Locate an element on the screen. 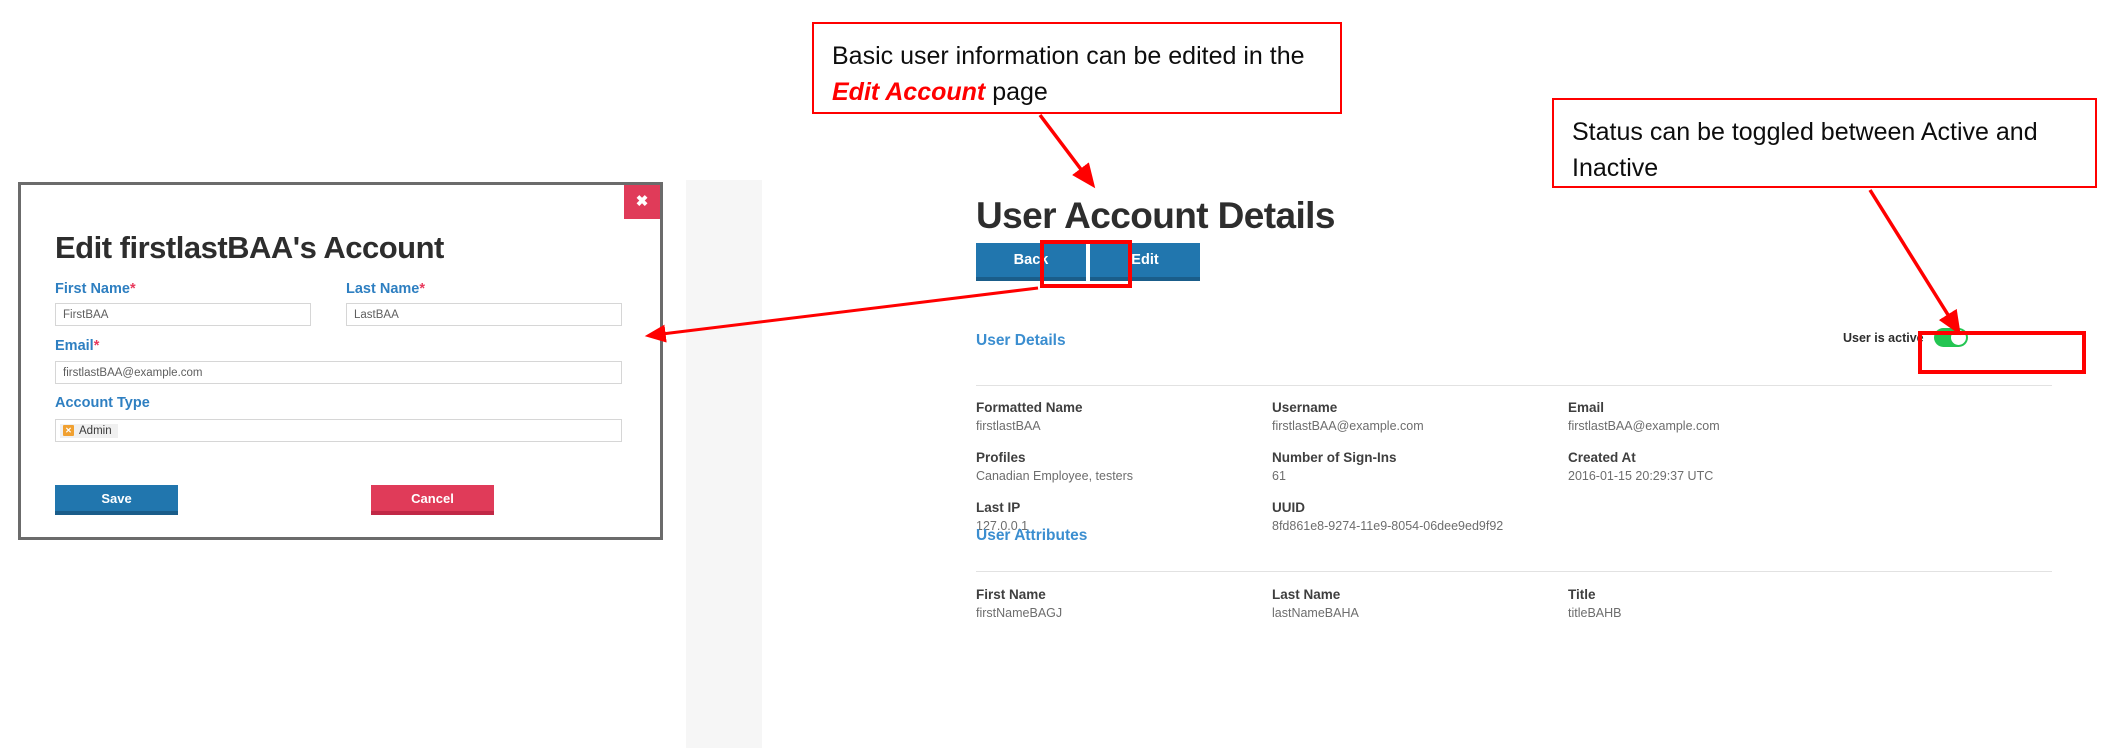 Image resolution: width=2104 pixels, height=748 pixels. section-heading-user-attributes: User Attributes is located at coordinates (1032, 535).